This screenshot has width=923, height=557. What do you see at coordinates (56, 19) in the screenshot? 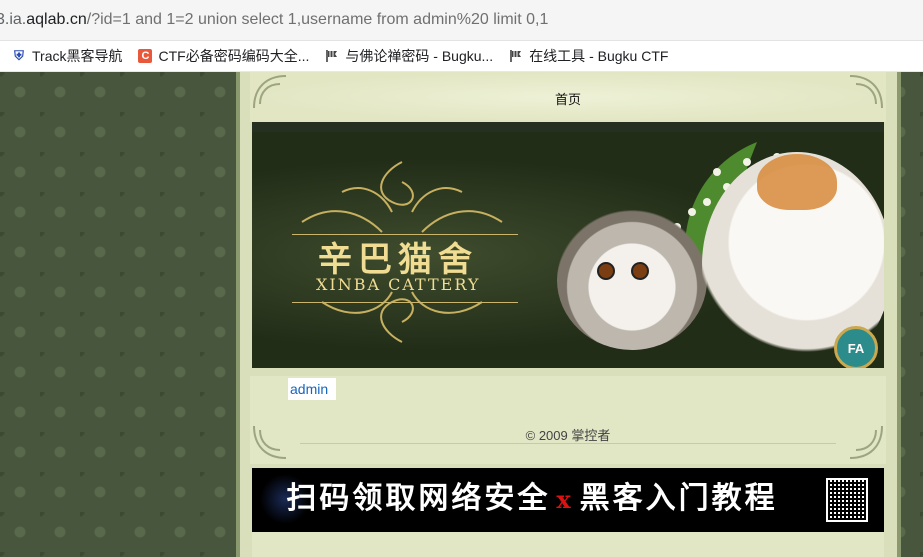
I see `url-host: aqlab.cn` at bounding box center [56, 19].